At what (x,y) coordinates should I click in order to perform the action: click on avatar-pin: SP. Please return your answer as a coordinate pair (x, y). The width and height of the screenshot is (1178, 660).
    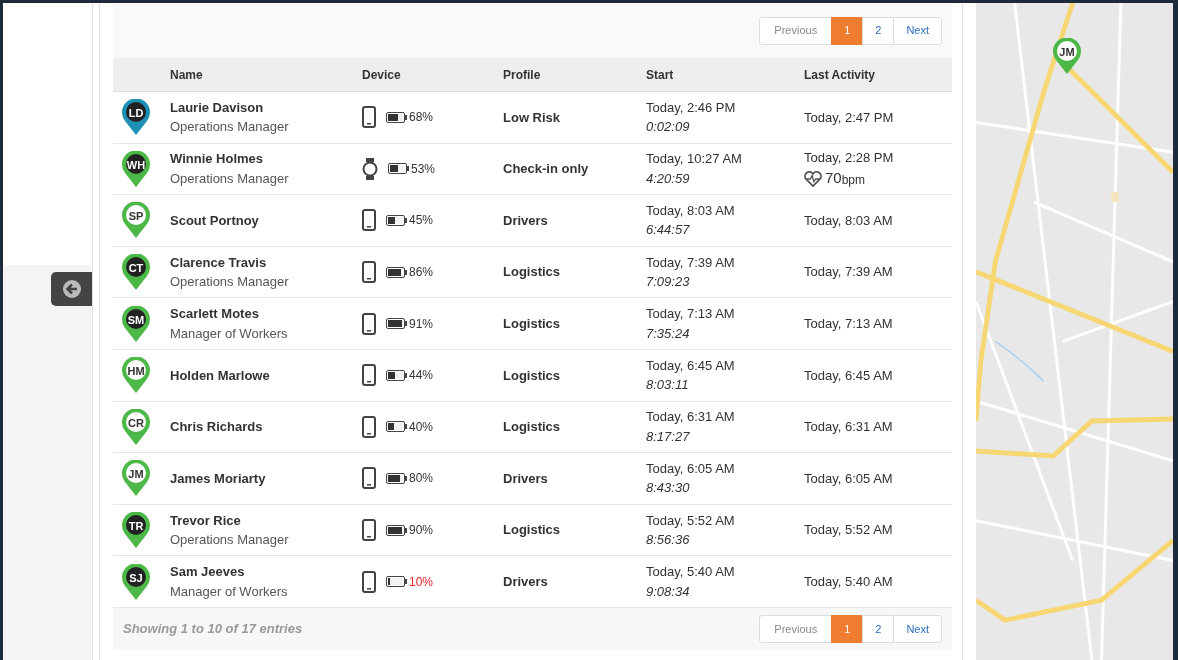
    Looking at the image, I should click on (136, 220).